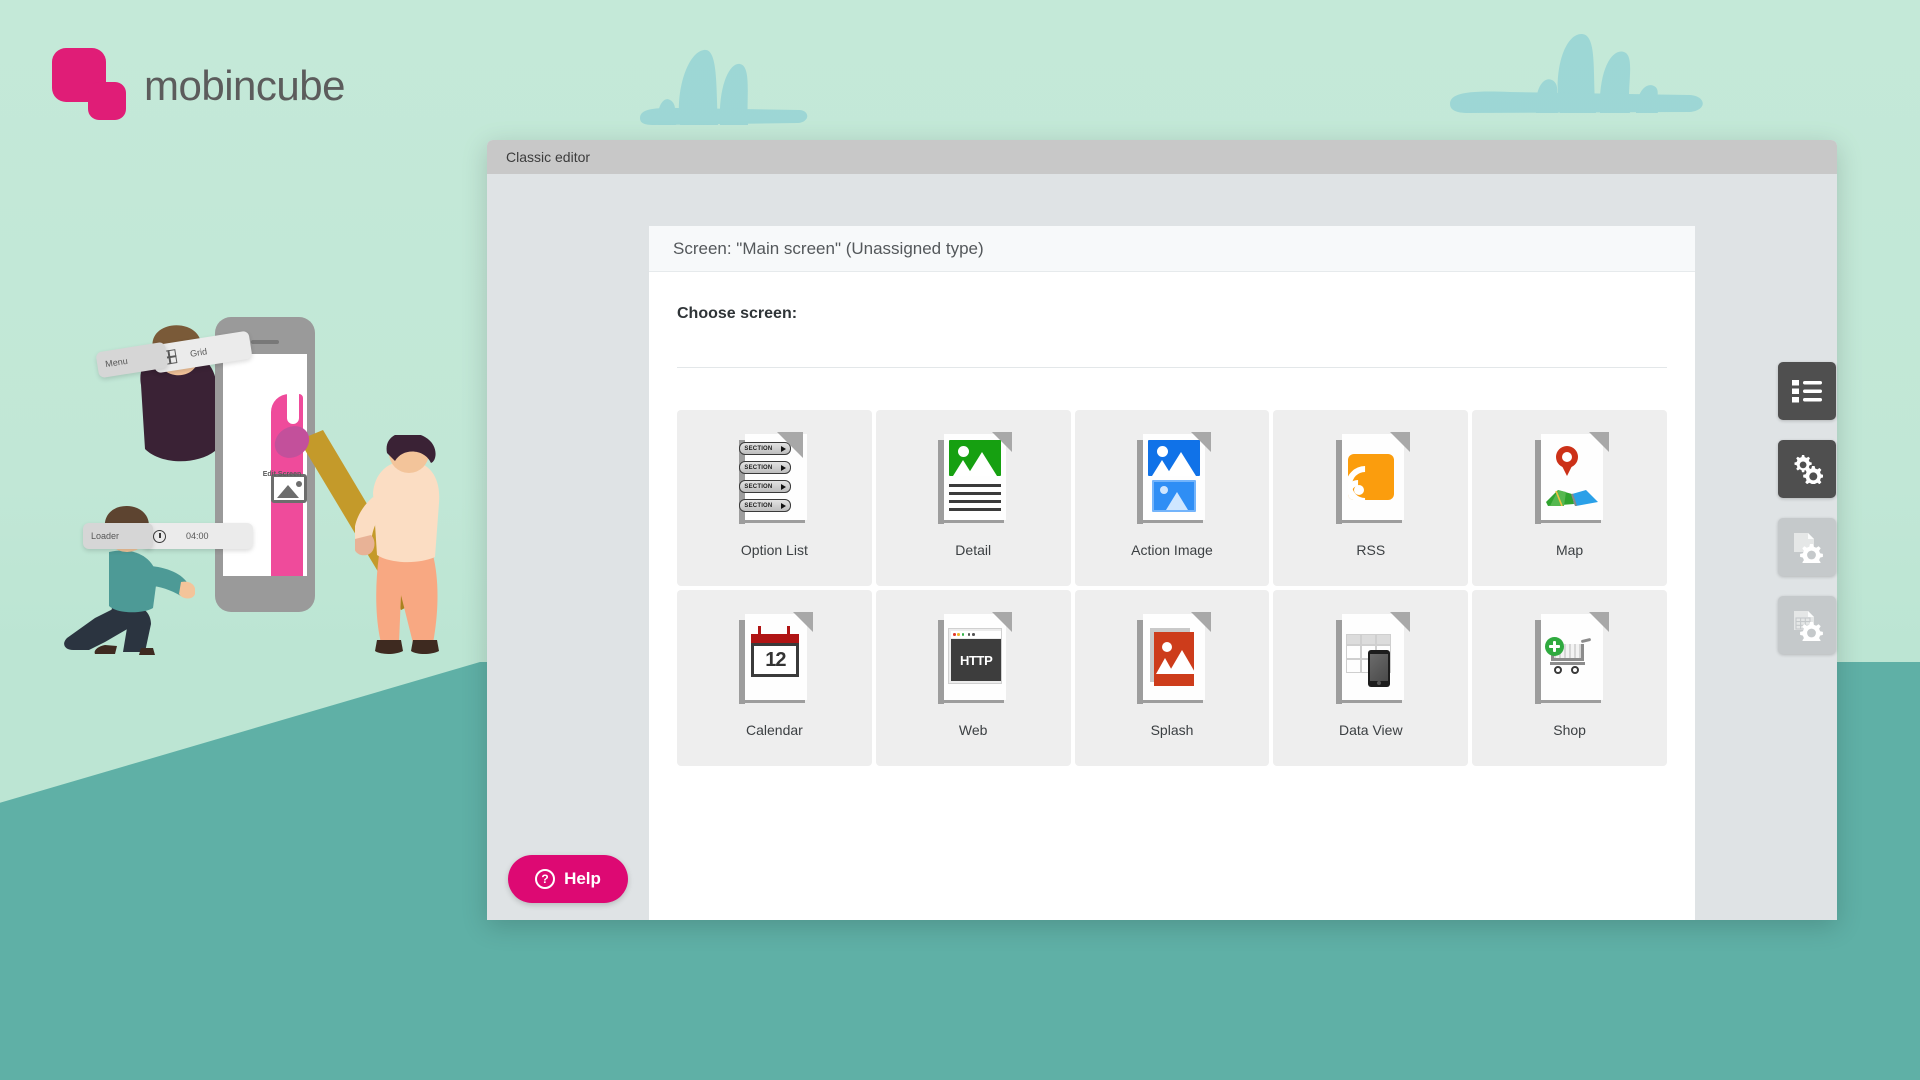  Describe the element at coordinates (1172, 367) in the screenshot. I see `section-divider` at that location.